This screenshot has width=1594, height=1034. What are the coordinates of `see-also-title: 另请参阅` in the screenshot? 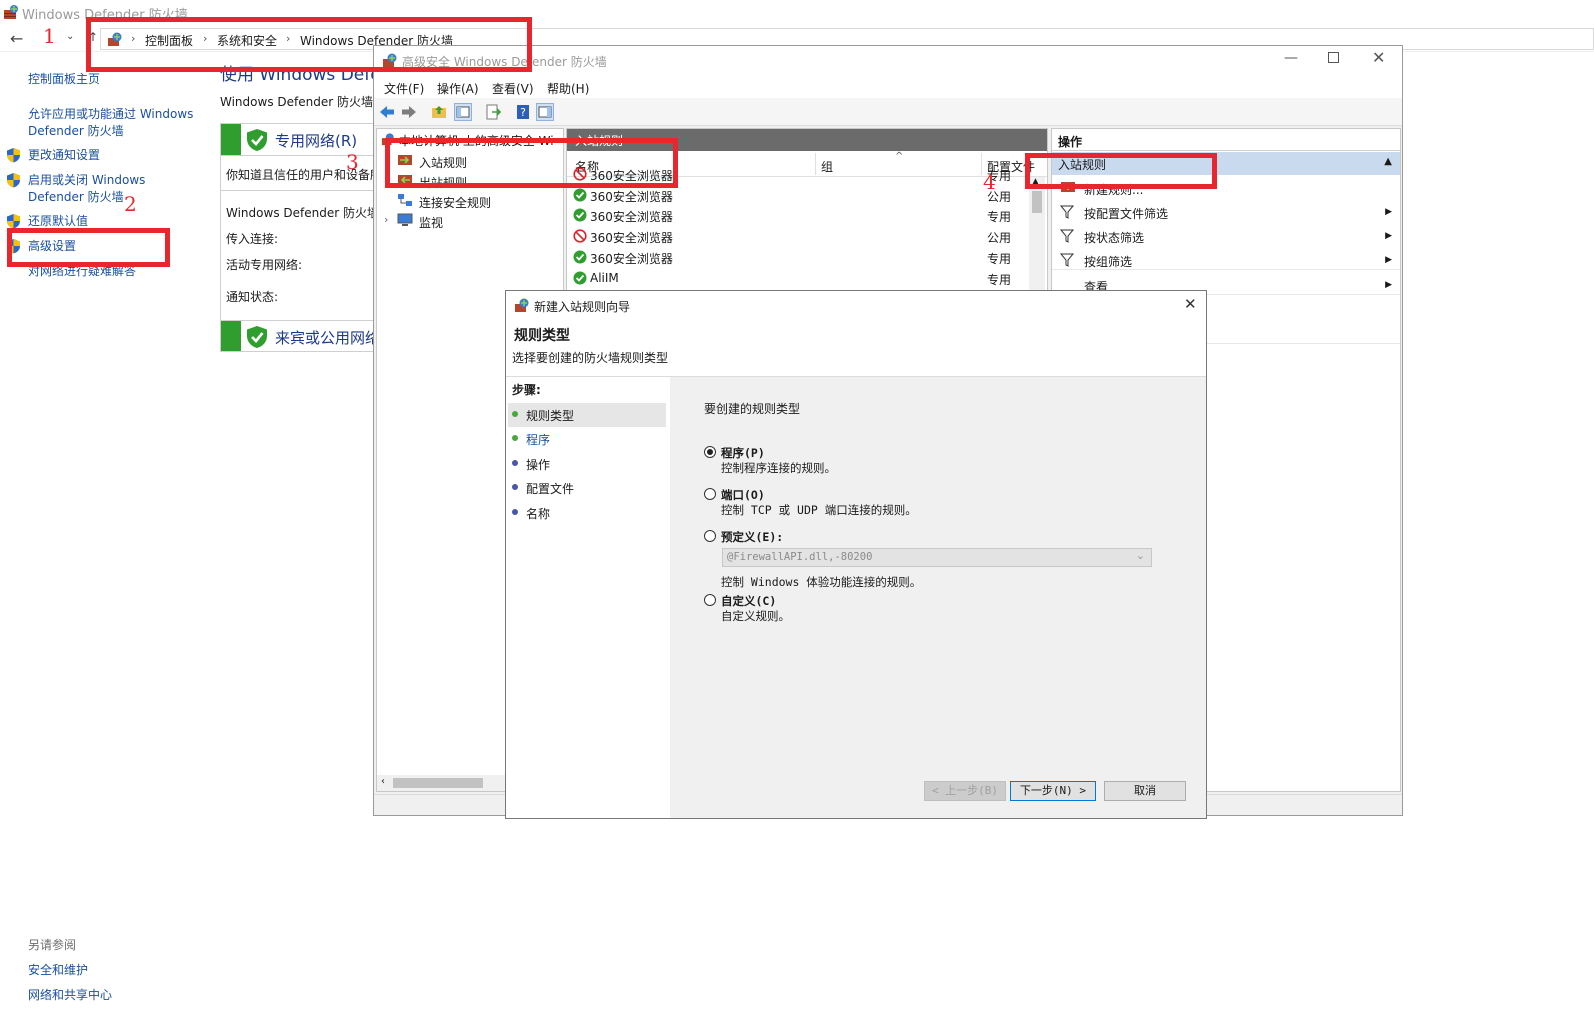 It's located at (52, 945).